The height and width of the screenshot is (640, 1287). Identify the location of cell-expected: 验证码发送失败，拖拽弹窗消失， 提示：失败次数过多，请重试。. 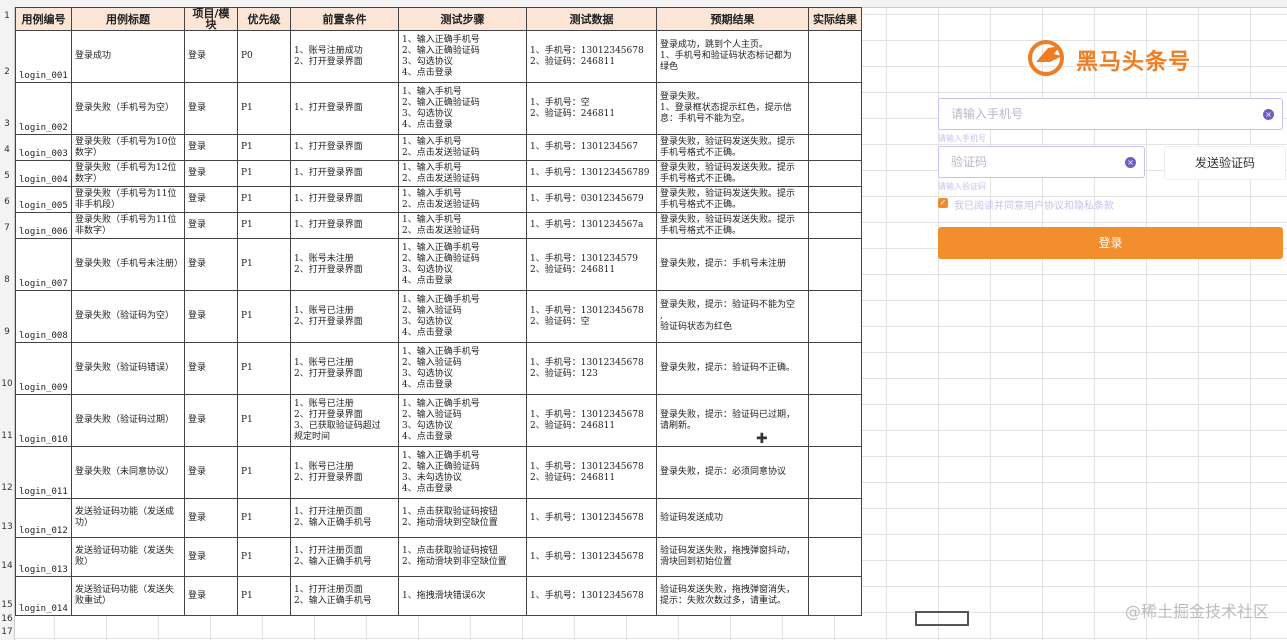
(732, 596).